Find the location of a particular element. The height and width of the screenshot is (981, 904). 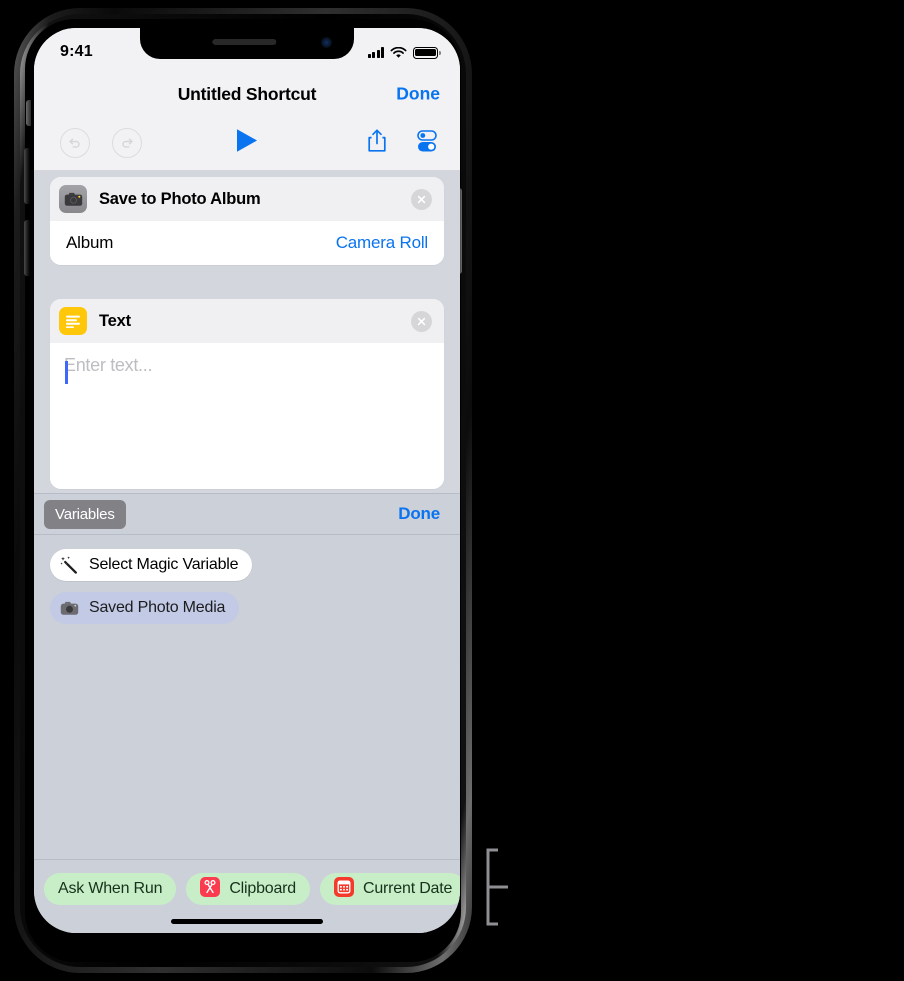

variables-tab-button: Variables is located at coordinates (85, 514).